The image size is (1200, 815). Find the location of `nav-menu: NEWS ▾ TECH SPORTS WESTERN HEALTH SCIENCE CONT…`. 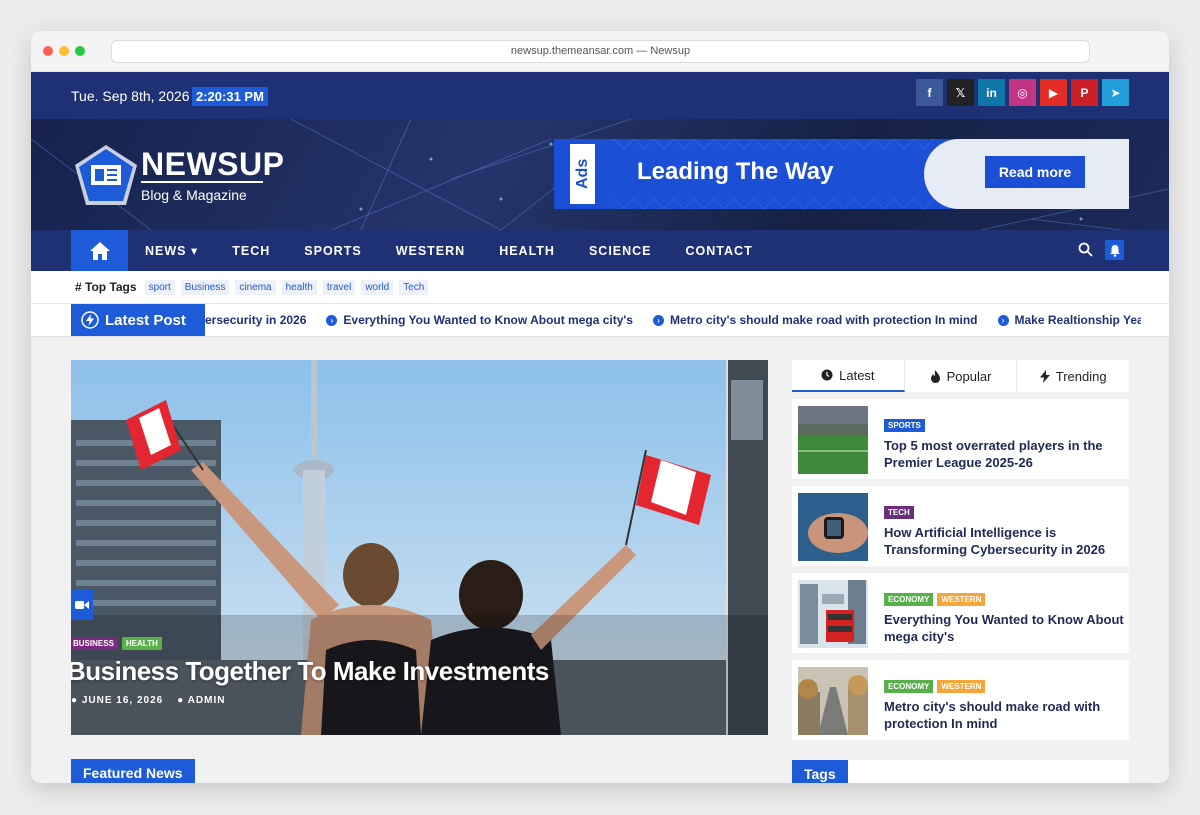

nav-menu: NEWS ▾ TECH SPORTS WESTERN HEALTH SCIENCE CONT… is located at coordinates (466, 250).